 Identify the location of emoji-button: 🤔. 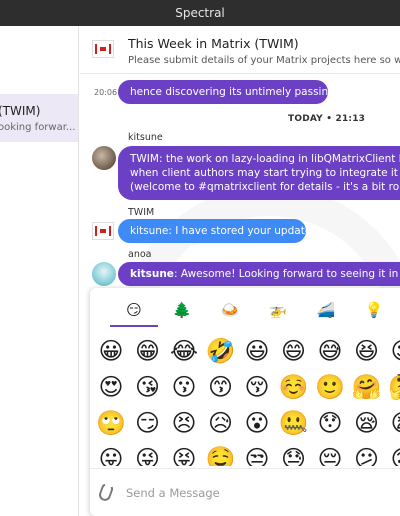
(393, 387).